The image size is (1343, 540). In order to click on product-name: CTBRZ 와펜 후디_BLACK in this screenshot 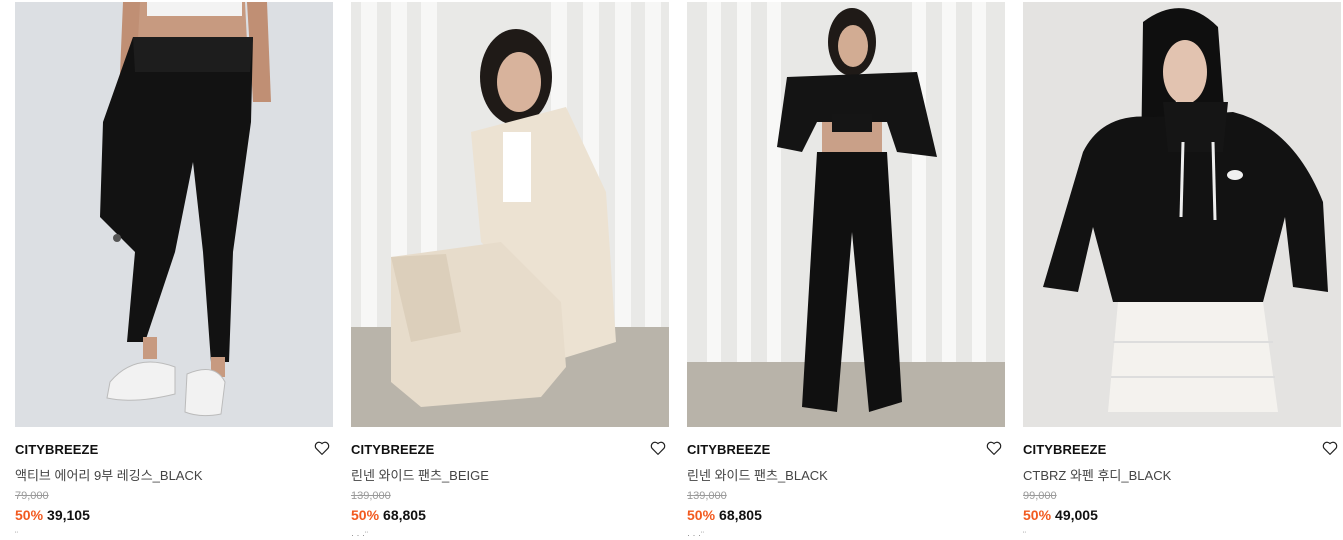, I will do `click(1097, 474)`.